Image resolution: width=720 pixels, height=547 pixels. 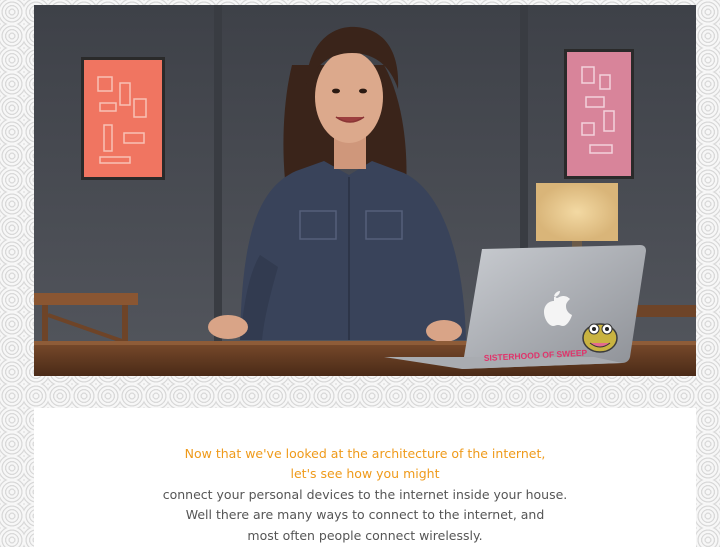 What do you see at coordinates (365, 536) in the screenshot?
I see `transcript-line: most often people connect wirelessly.` at bounding box center [365, 536].